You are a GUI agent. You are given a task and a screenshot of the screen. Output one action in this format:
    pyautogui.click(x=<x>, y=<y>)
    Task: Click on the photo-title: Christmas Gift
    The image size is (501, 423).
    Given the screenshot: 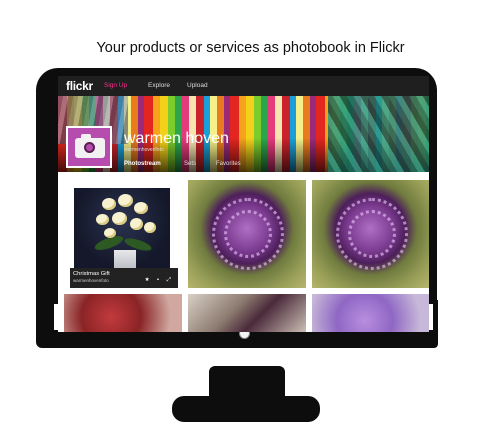 What is the action you would take?
    pyautogui.click(x=91, y=274)
    